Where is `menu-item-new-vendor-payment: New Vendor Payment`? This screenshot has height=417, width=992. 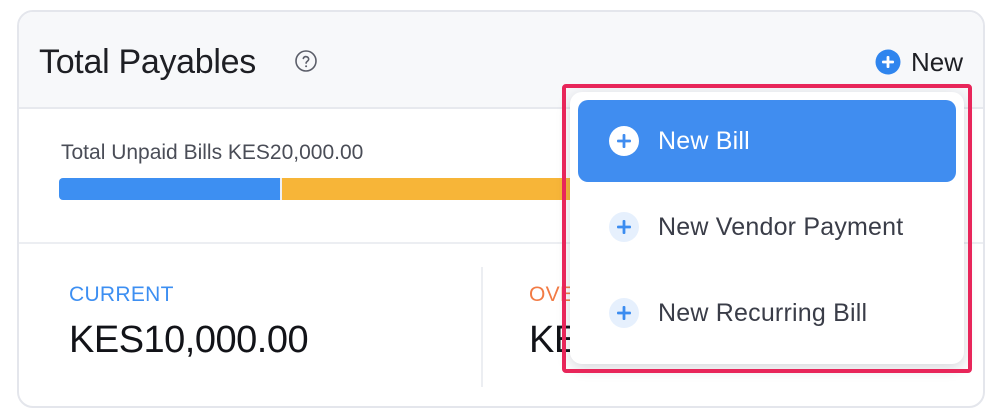 menu-item-new-vendor-payment: New Vendor Payment is located at coordinates (767, 227).